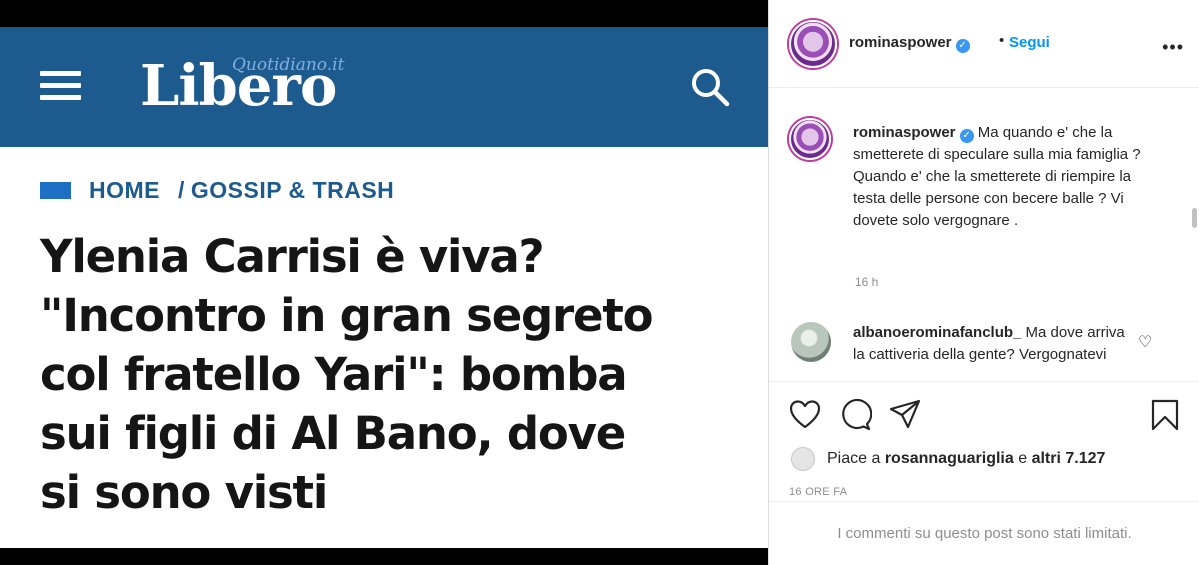  I want to click on site-logo: Libero Quotidiano.it, so click(255, 89).